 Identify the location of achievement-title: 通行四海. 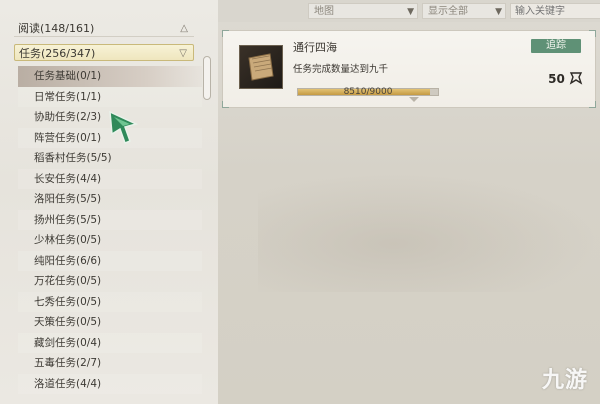
(315, 47).